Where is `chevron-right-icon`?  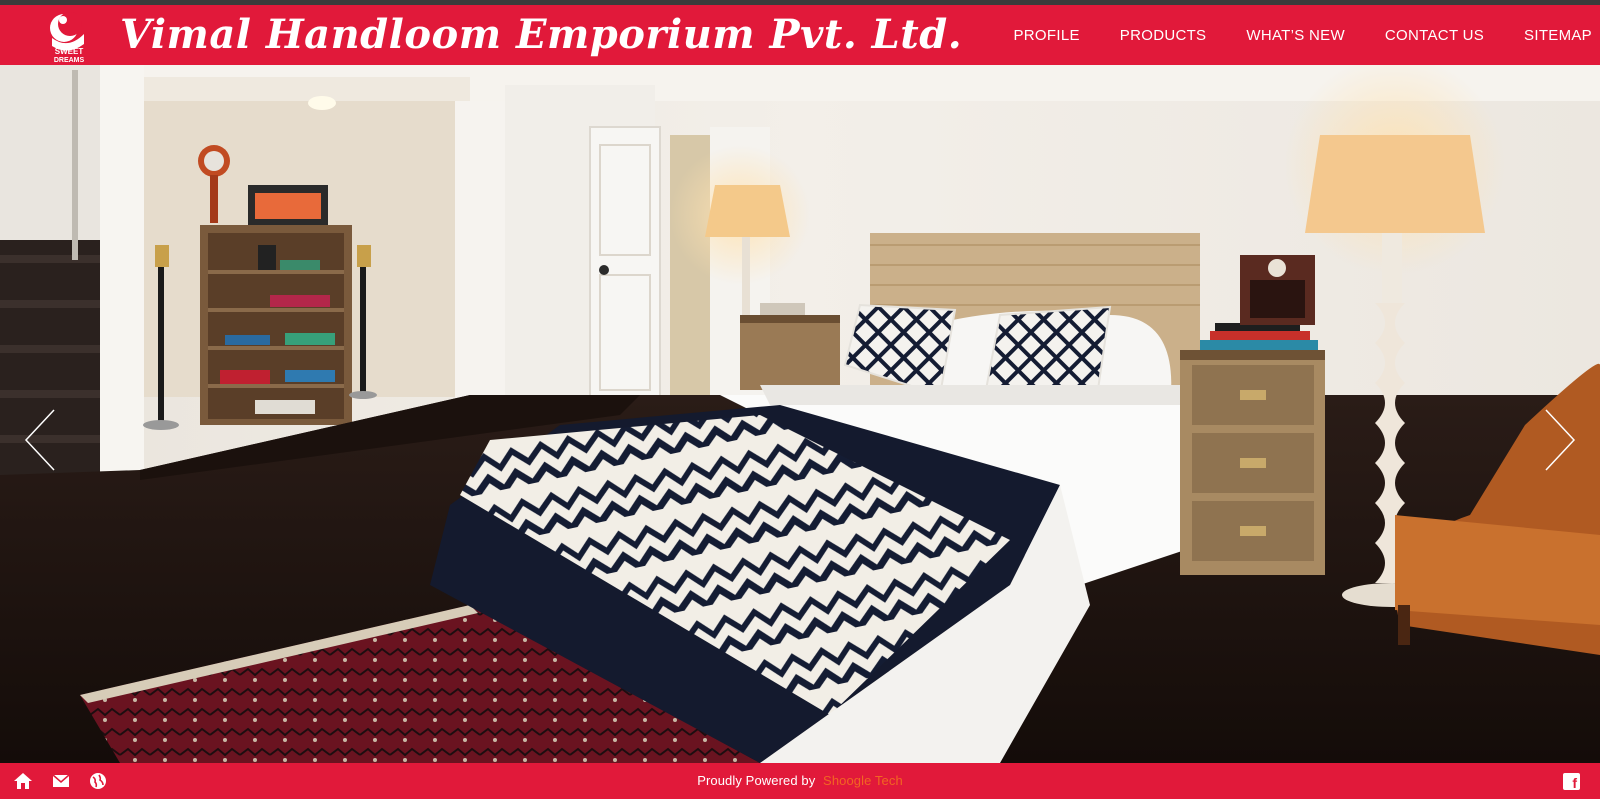
chevron-right-icon is located at coordinates (1560, 440).